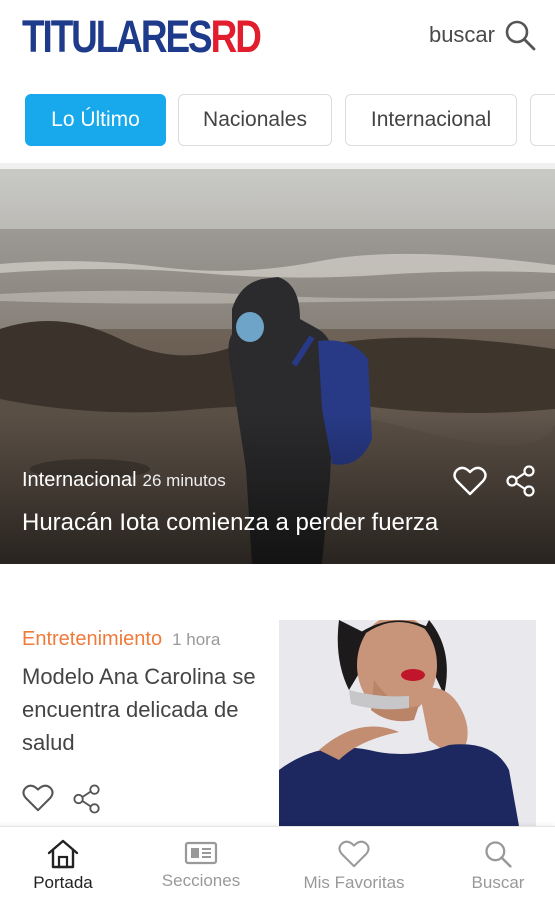  I want to click on article-category: Entretenimiento, so click(92, 639).